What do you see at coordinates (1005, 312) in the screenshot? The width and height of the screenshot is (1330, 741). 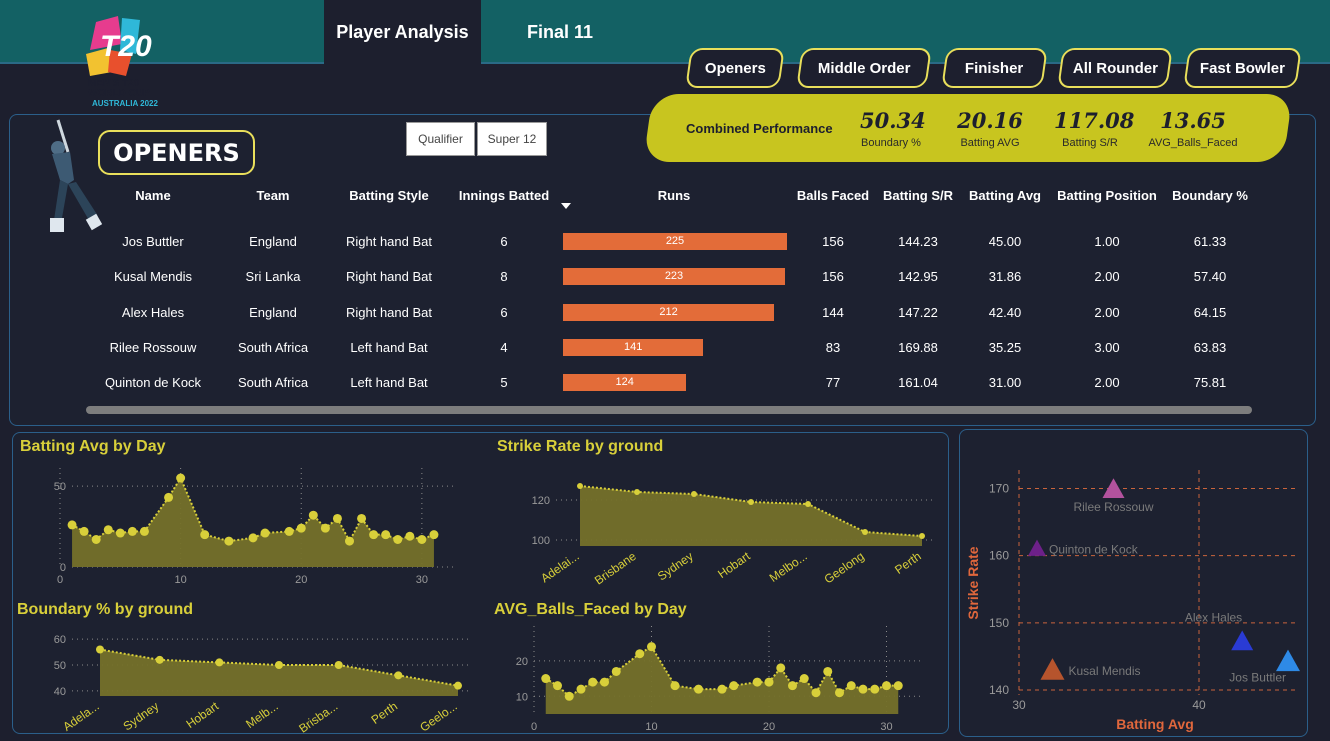 I see `cell-batting-avg: 42.40` at bounding box center [1005, 312].